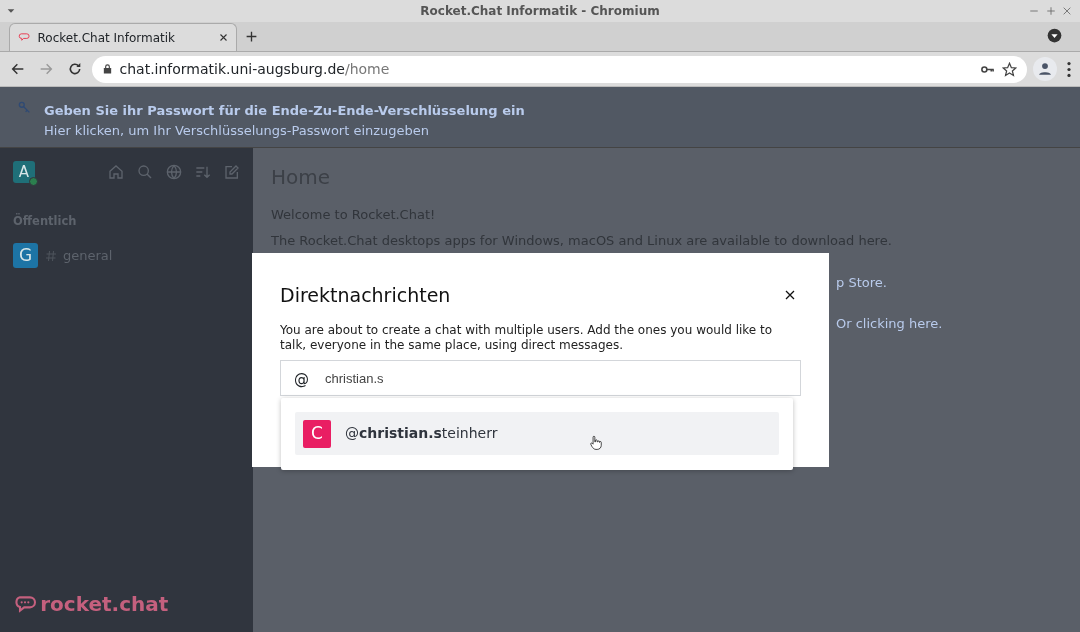 This screenshot has width=1080, height=632. I want to click on banner-title: Geben Sie ihr Passwort für die Ende-Zu-Ende-Verschlüsselung ein, so click(284, 111).